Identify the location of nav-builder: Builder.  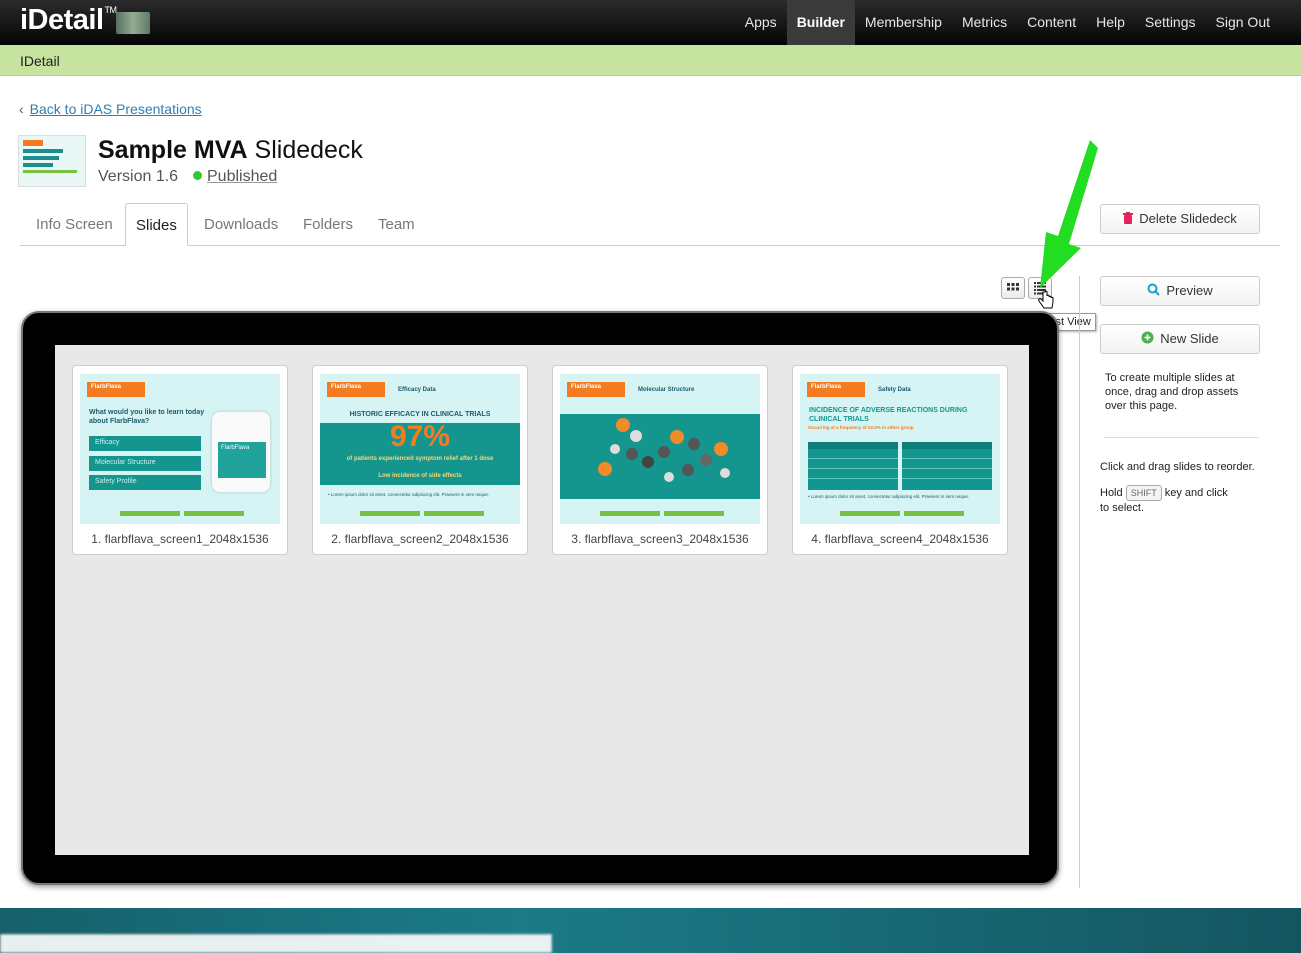
(820, 22).